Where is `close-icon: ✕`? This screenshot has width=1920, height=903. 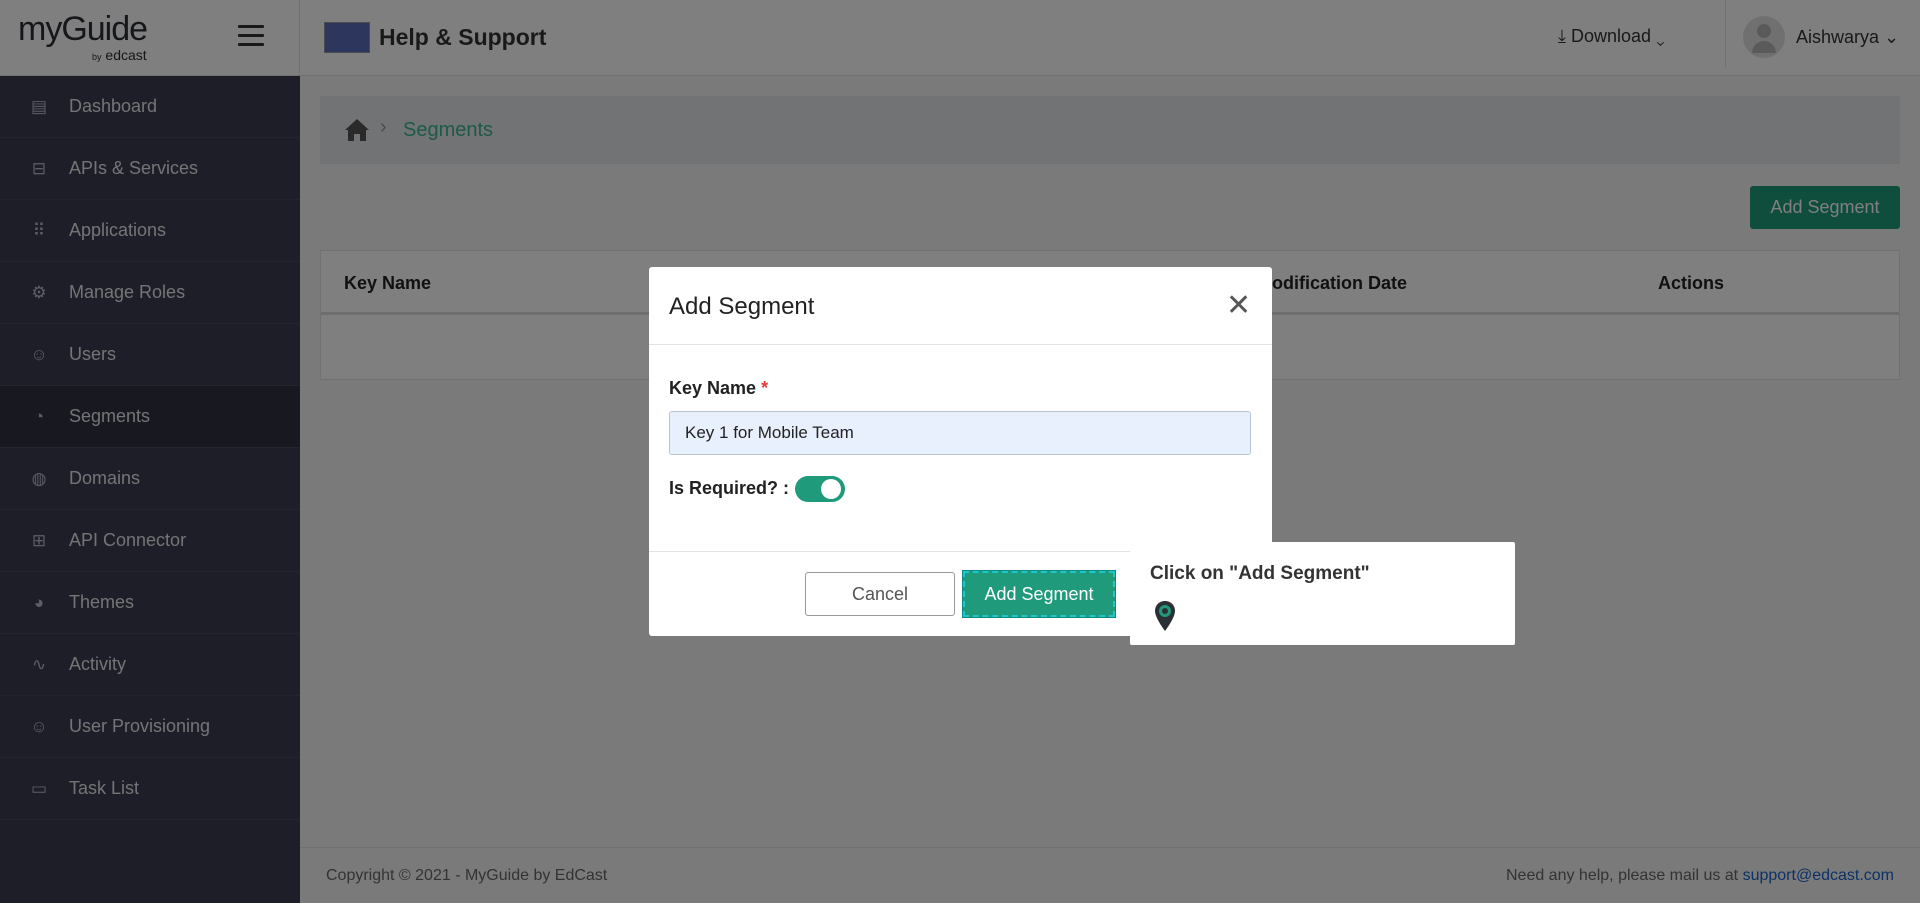 close-icon: ✕ is located at coordinates (1238, 306).